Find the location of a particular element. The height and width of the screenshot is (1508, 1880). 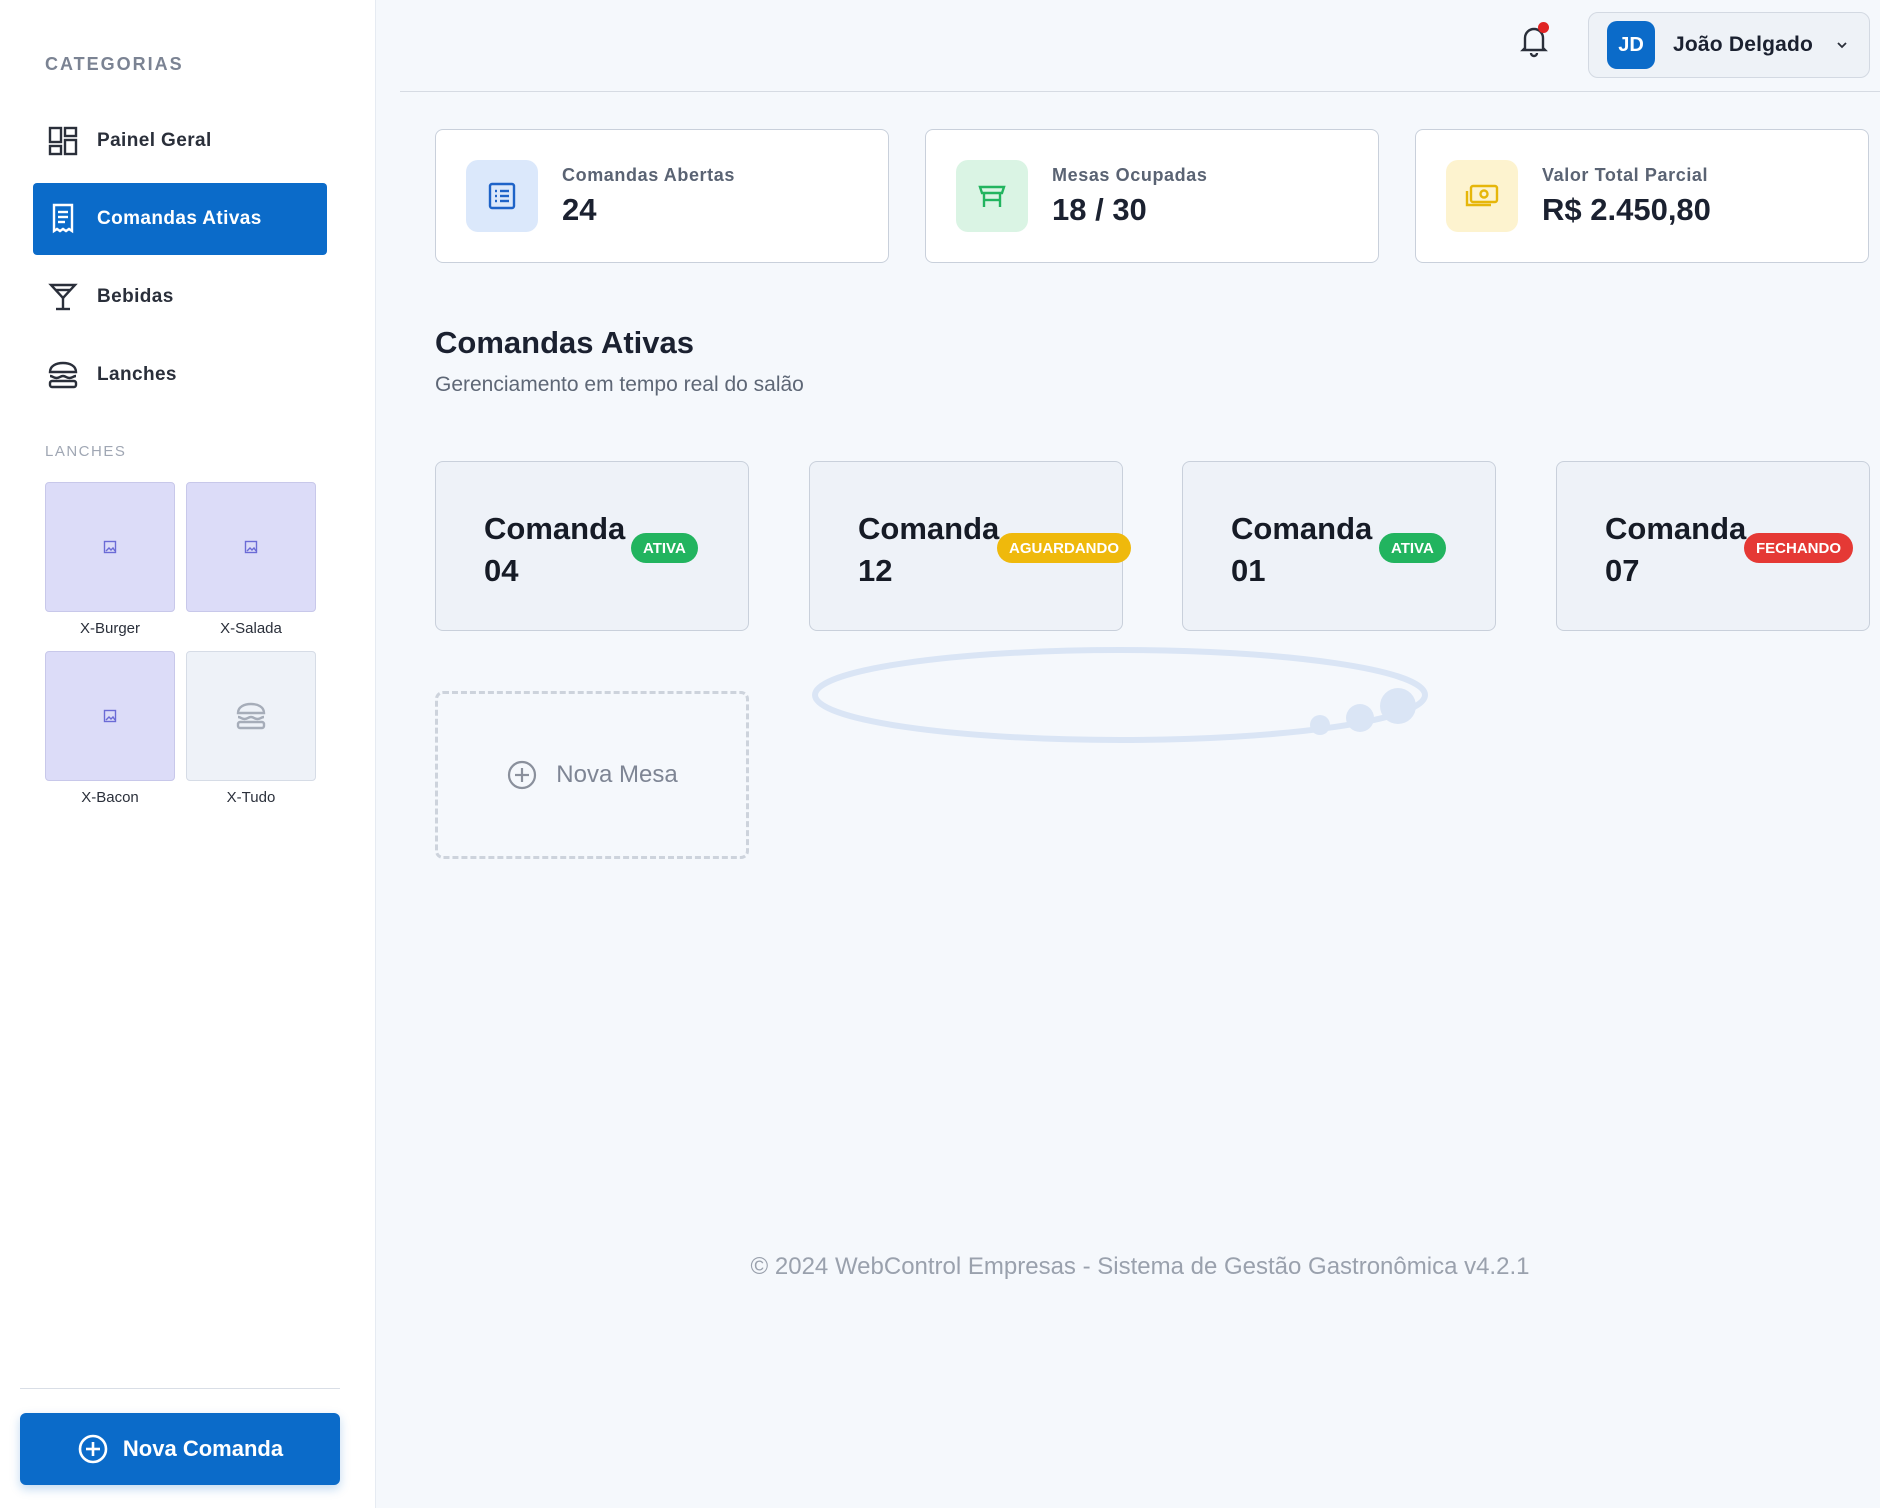

stat-value: 18 / 30 is located at coordinates (1099, 209).